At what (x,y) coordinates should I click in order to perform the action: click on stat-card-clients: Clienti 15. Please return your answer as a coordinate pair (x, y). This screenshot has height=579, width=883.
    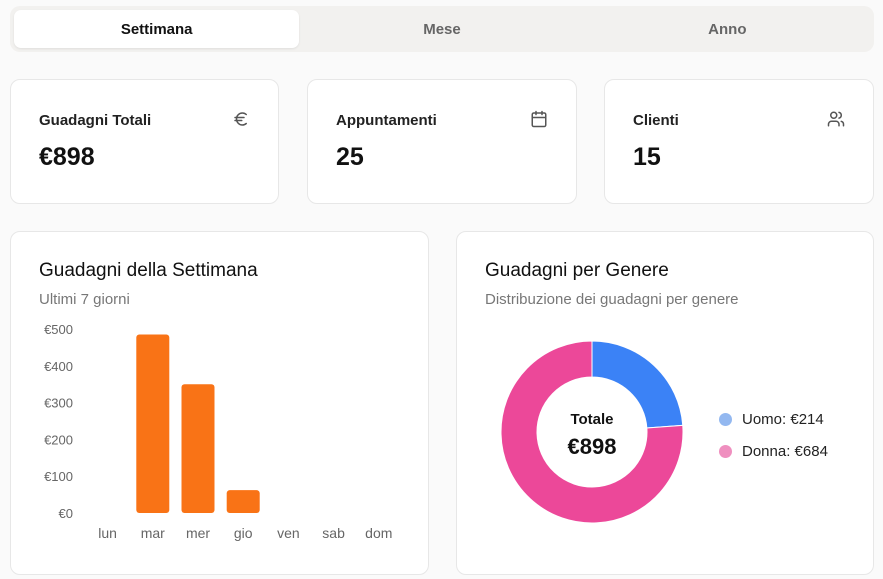
    Looking at the image, I should click on (739, 141).